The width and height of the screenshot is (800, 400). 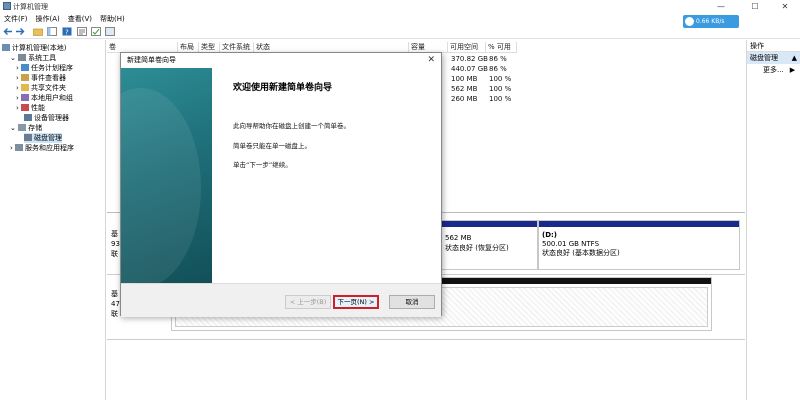 I want to click on forward-arrow-icon, so click(x=20, y=31).